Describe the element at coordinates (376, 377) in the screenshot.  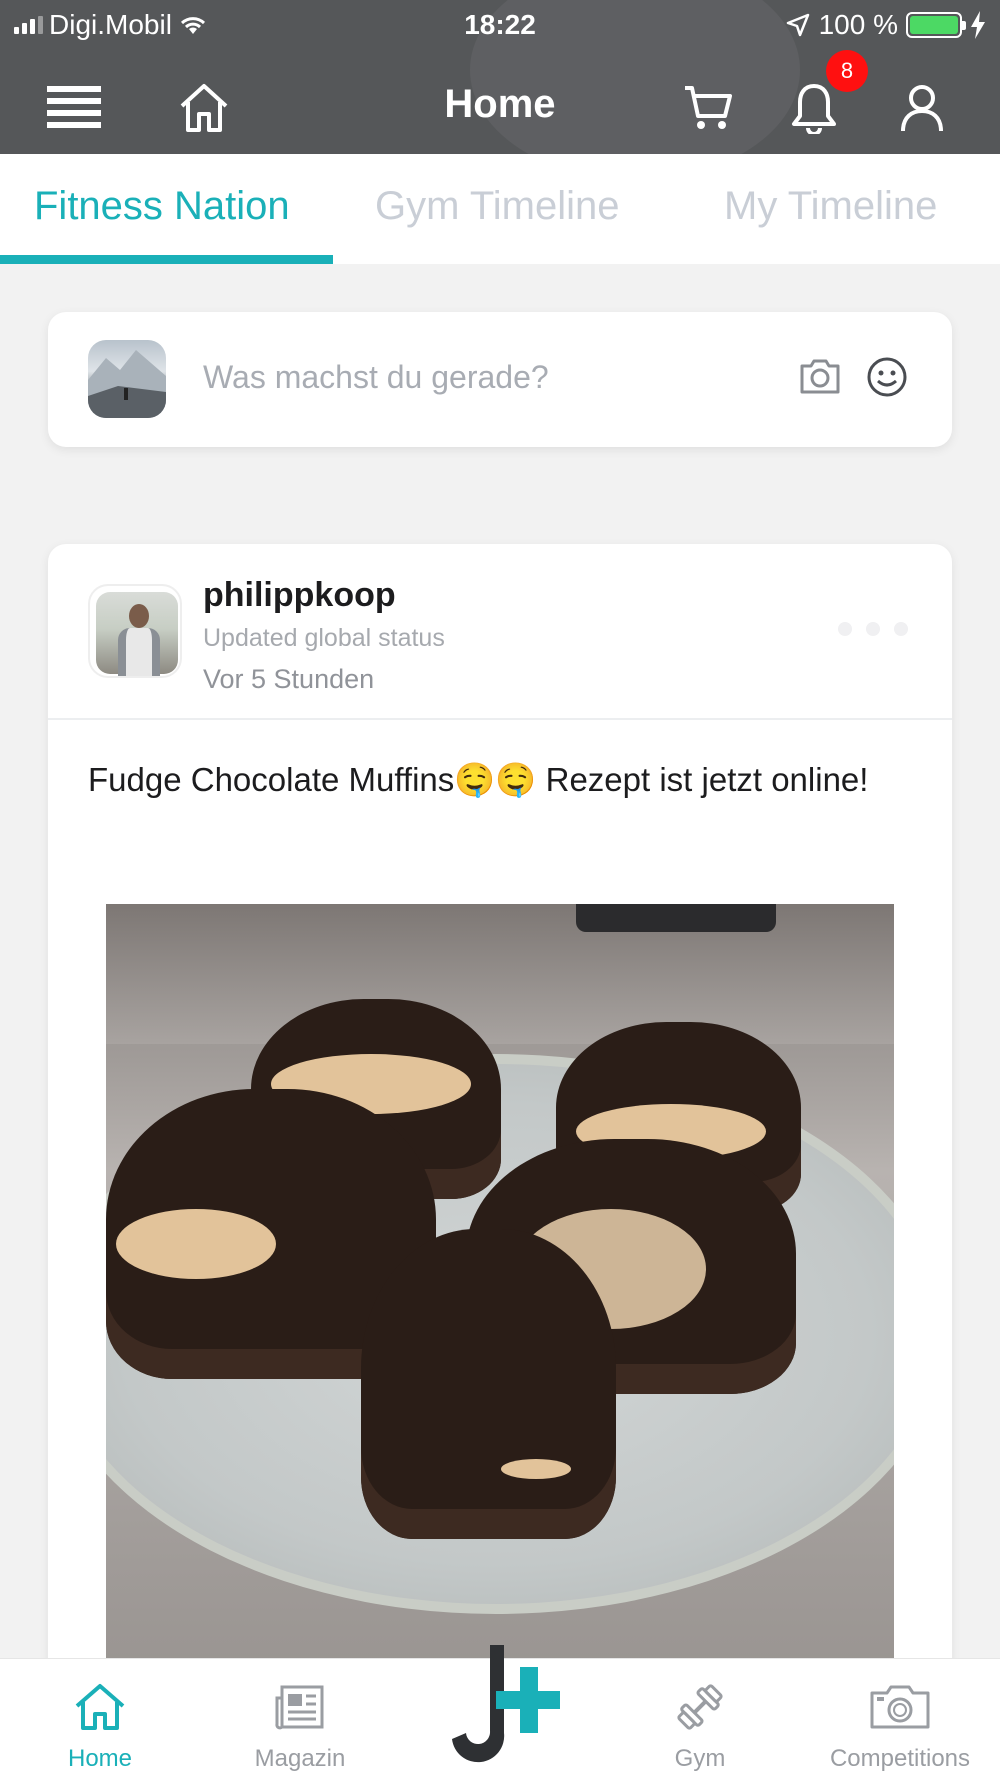
I see `composer-input: Was machst du gerade?` at that location.